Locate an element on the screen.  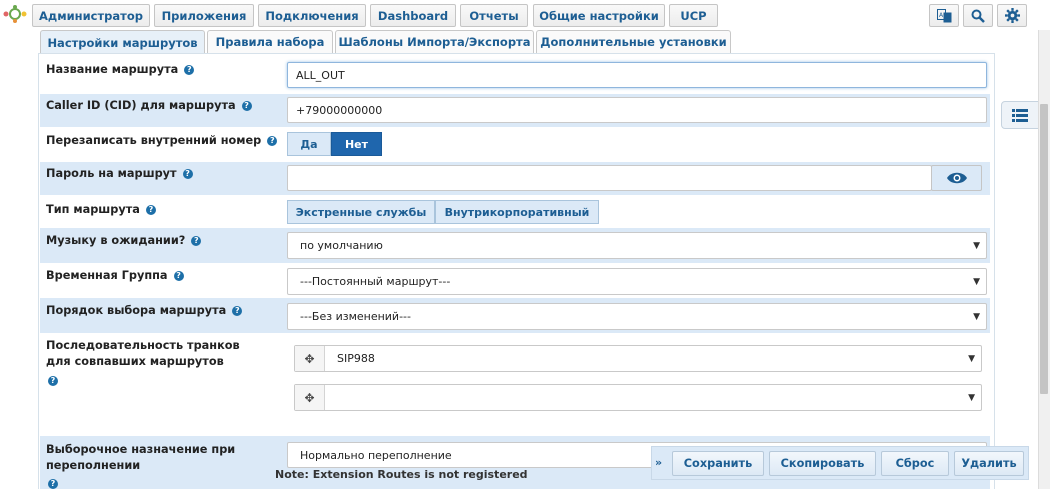
nav-ucp: UCP is located at coordinates (693, 15).